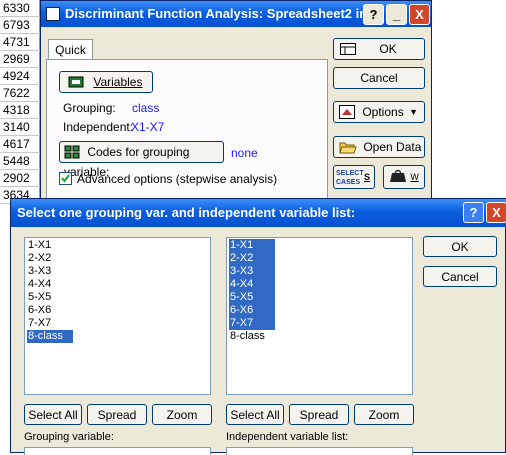 This screenshot has width=506, height=455. I want to click on advanced-label: Advanced options (stepwise analysis), so click(177, 179).